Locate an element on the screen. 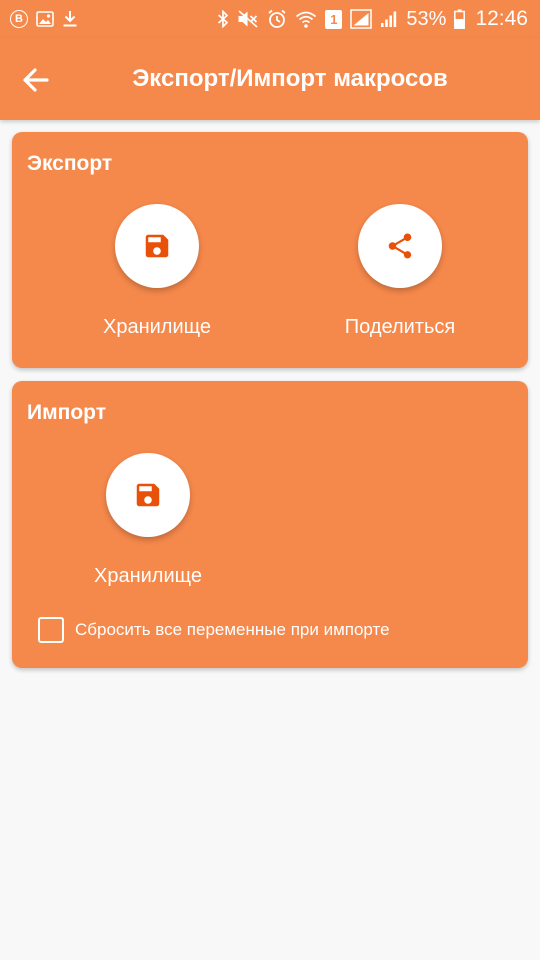 This screenshot has width=540, height=960. export-storage-action: Хранилище is located at coordinates (157, 271).